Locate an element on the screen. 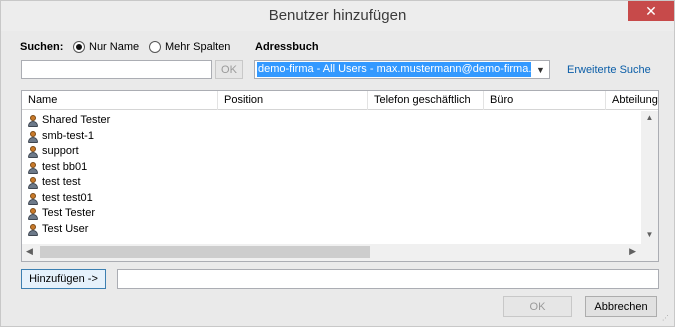 The image size is (675, 327). close-button: ✕ is located at coordinates (651, 11).